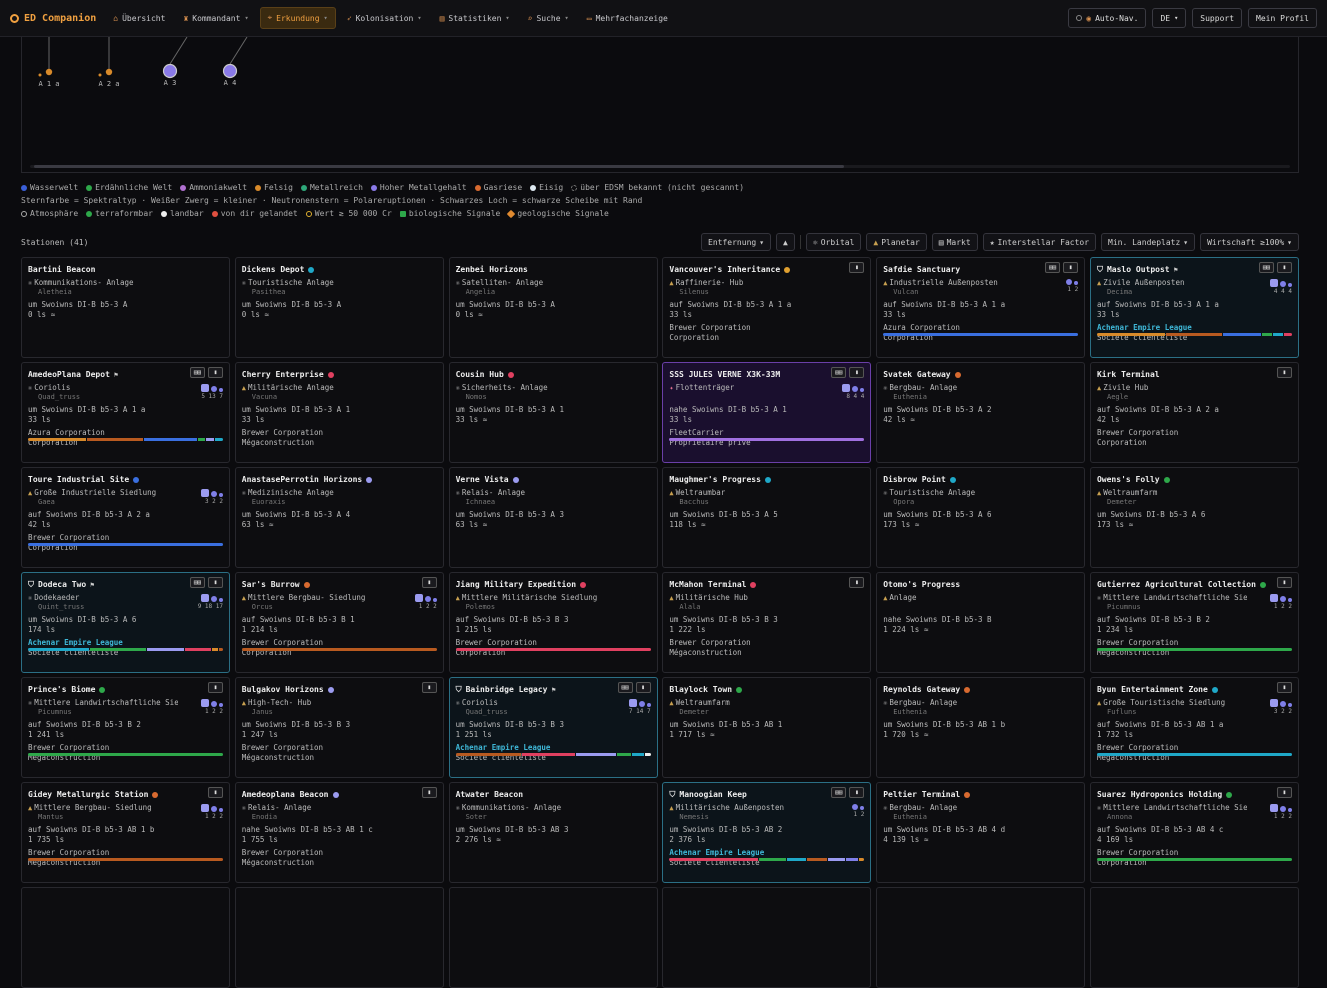  I want to click on sort-direction-button: ▲, so click(785, 242).